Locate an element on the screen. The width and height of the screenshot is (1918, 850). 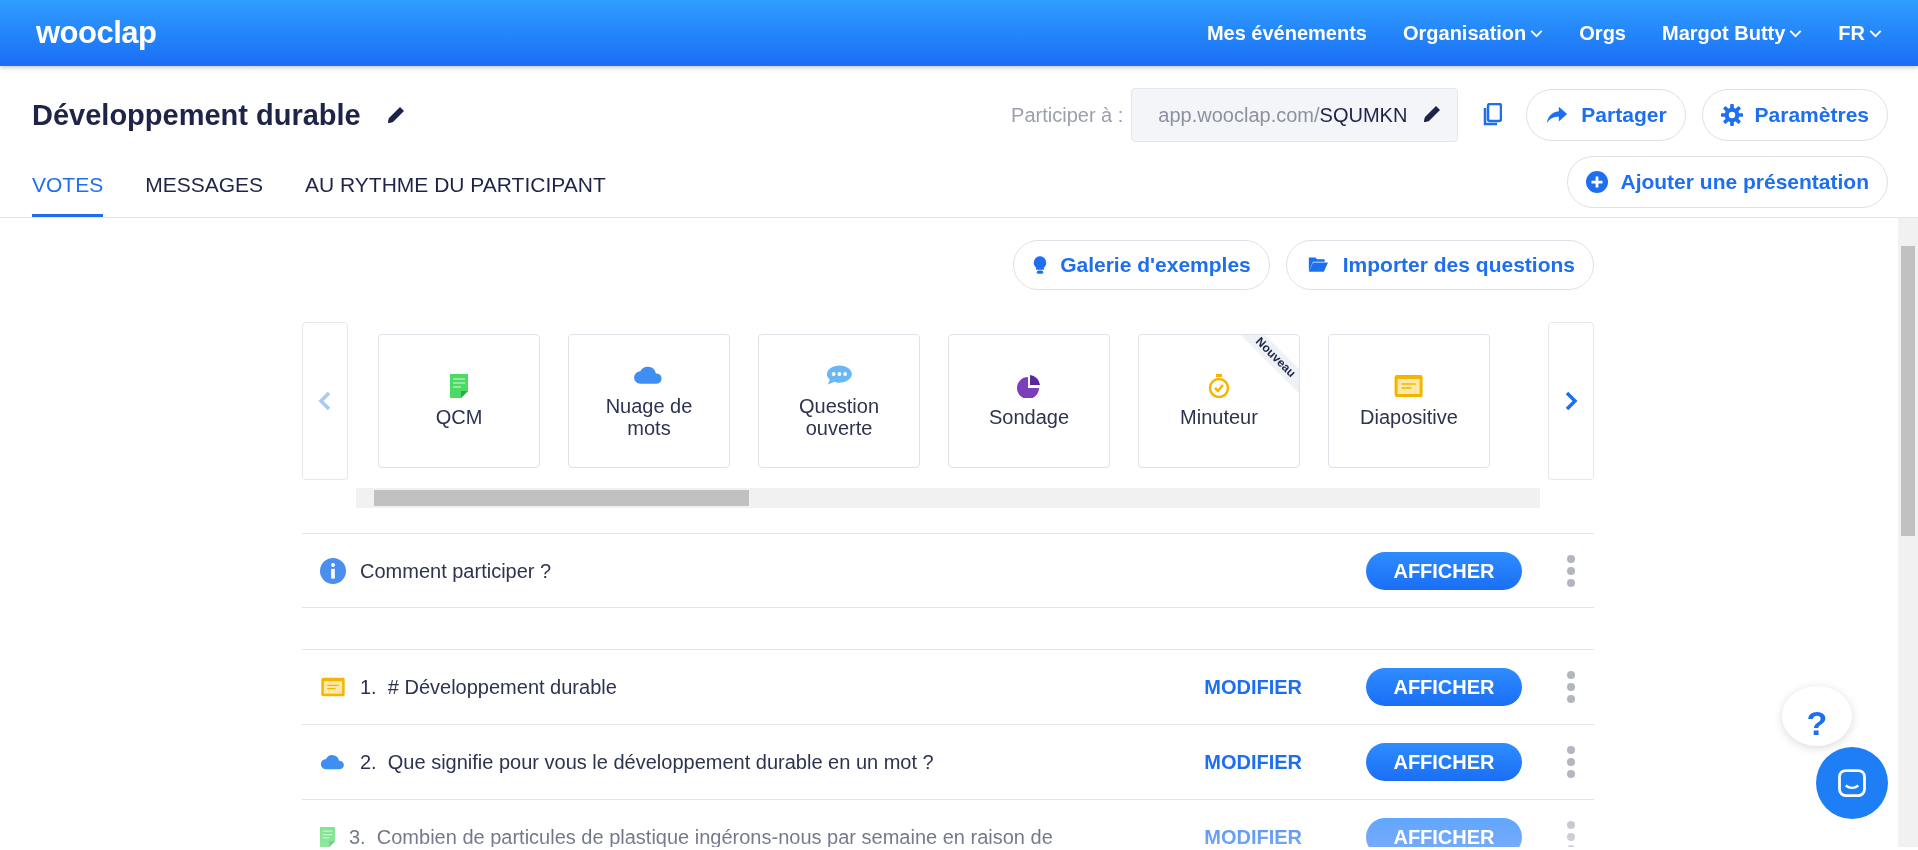
nav-link: Orgs is located at coordinates (1602, 33).